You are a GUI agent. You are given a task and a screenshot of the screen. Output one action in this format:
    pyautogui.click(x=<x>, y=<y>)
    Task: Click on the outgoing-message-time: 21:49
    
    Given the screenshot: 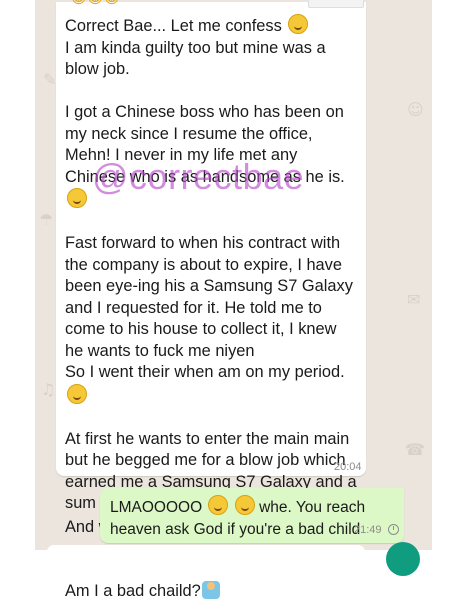 What is the action you would take?
    pyautogui.click(x=368, y=530)
    